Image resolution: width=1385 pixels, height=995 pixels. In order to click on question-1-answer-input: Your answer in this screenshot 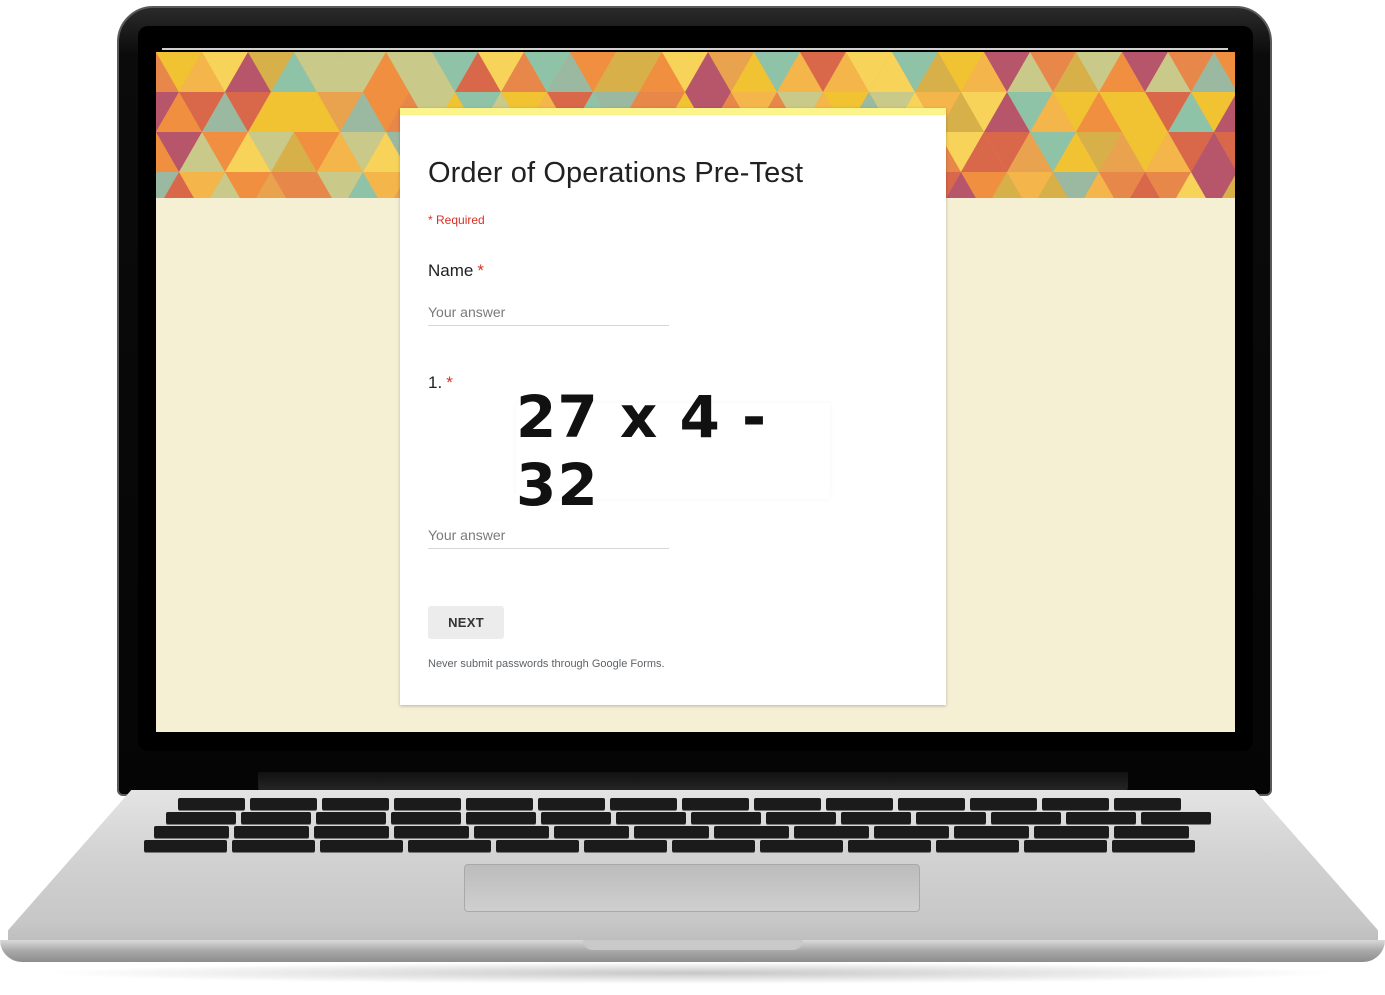, I will do `click(548, 537)`.